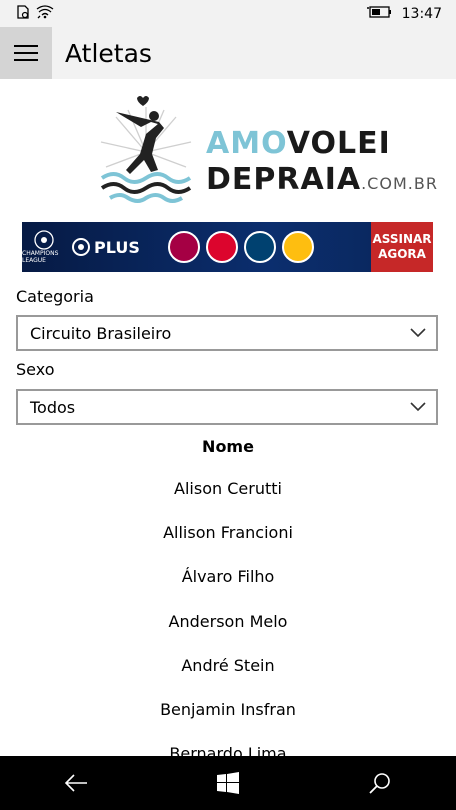 Image resolution: width=456 pixels, height=810 pixels. What do you see at coordinates (421, 13) in the screenshot?
I see `status-time: 13:47` at bounding box center [421, 13].